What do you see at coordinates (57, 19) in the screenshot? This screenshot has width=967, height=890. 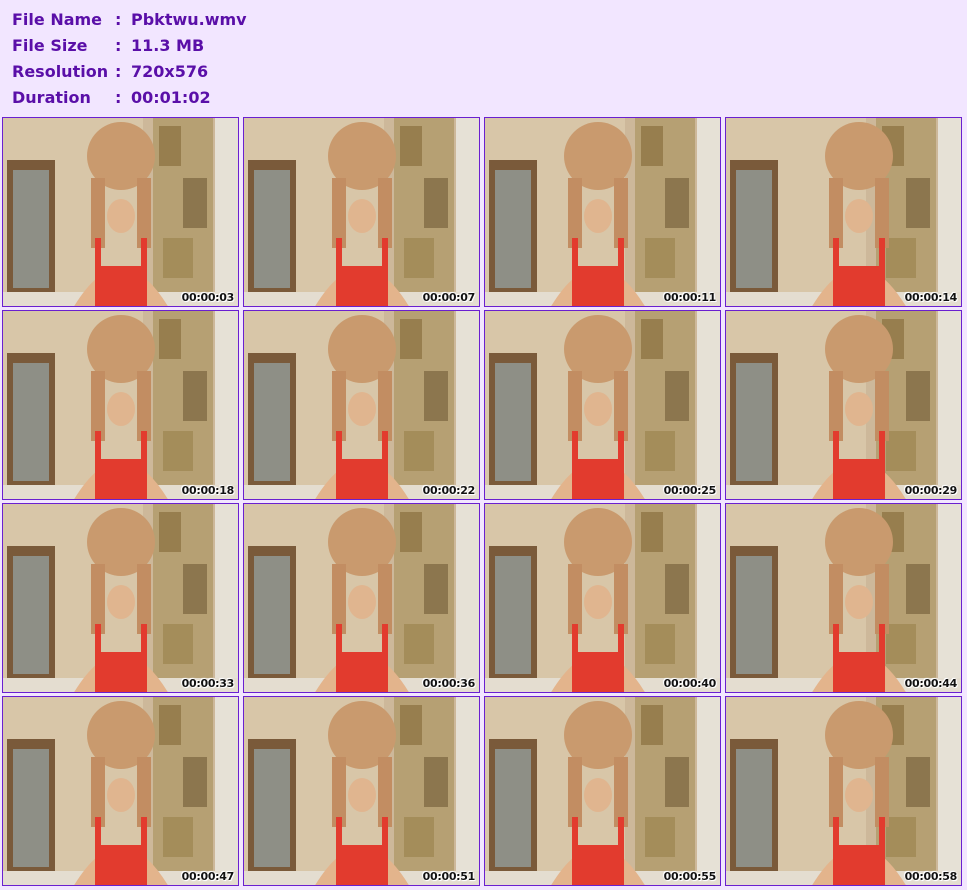 I see `file-name-label: File Name` at bounding box center [57, 19].